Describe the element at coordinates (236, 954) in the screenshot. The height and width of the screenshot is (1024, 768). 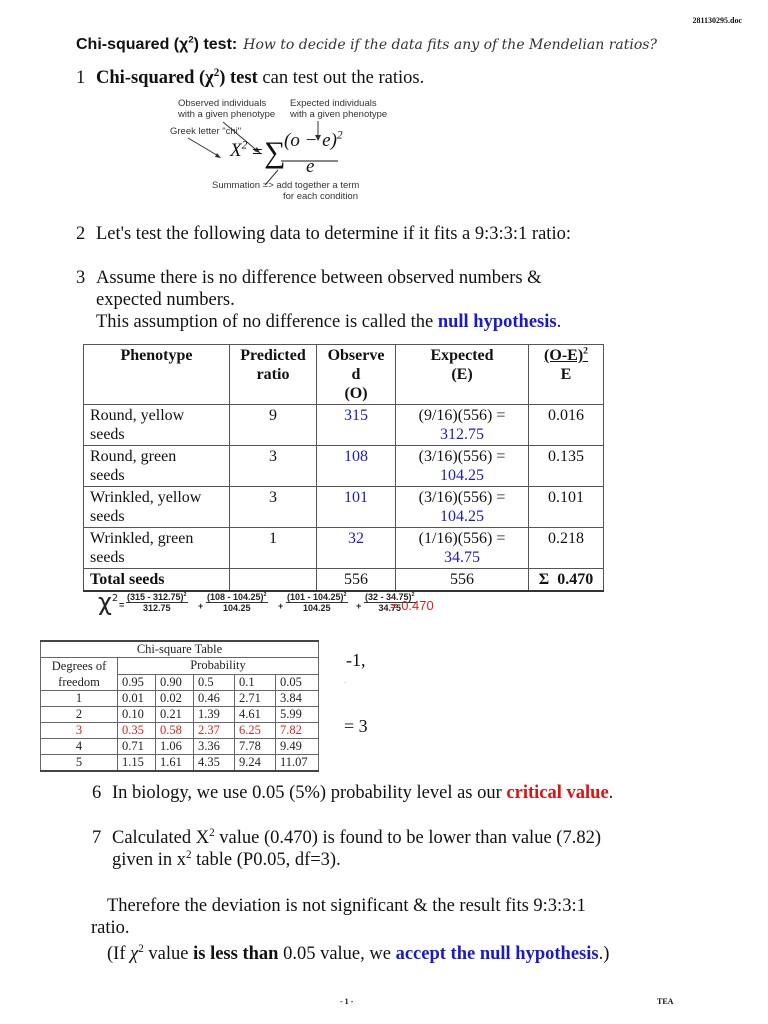
I see `conclusion-bold: is less than` at that location.